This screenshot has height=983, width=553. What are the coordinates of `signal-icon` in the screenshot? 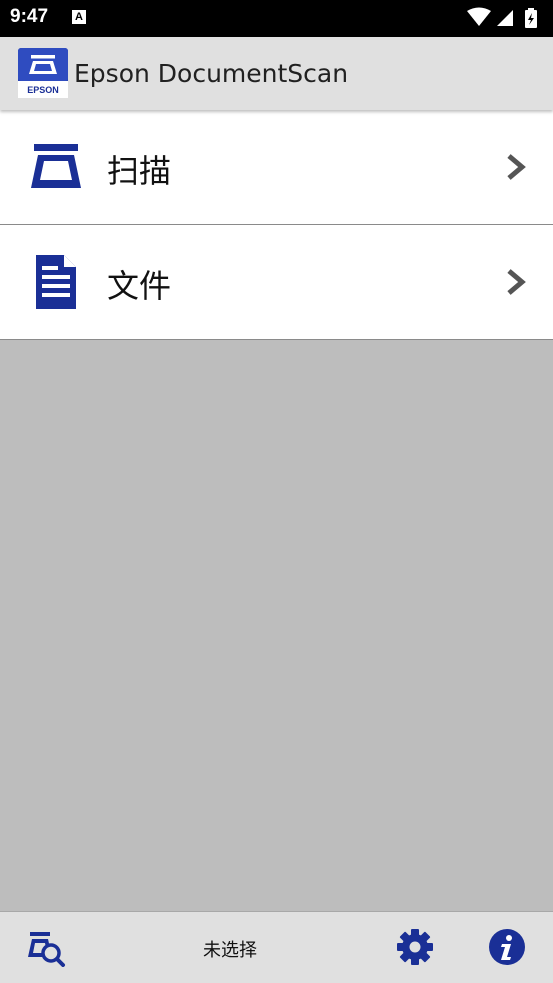 It's located at (505, 18).